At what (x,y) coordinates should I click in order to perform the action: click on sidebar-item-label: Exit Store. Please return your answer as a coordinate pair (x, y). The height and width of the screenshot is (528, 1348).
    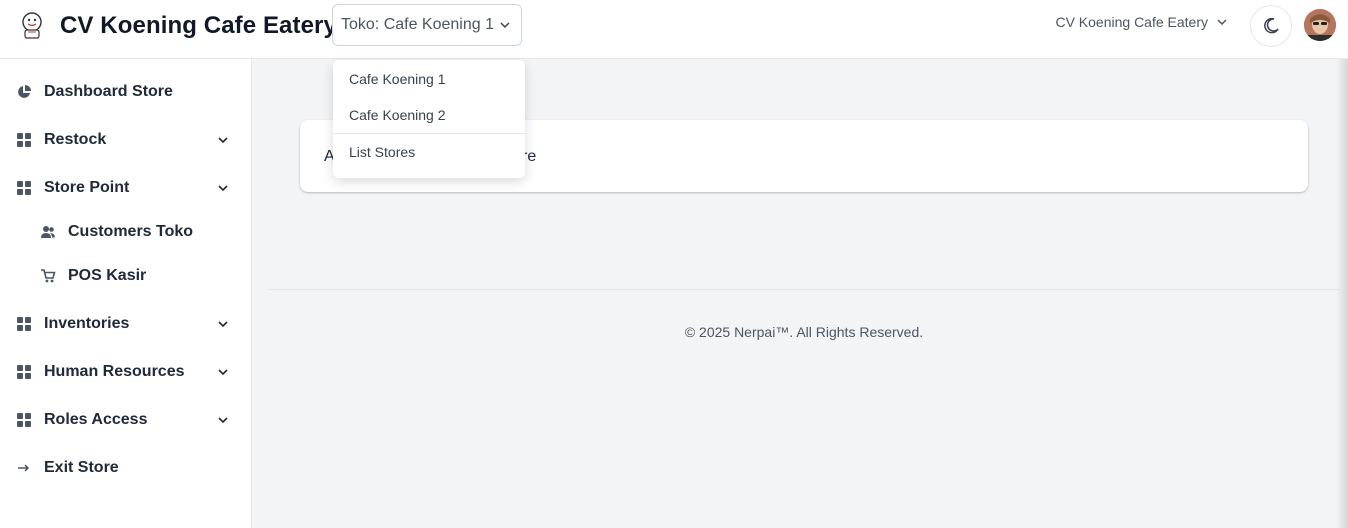
    Looking at the image, I should click on (81, 467).